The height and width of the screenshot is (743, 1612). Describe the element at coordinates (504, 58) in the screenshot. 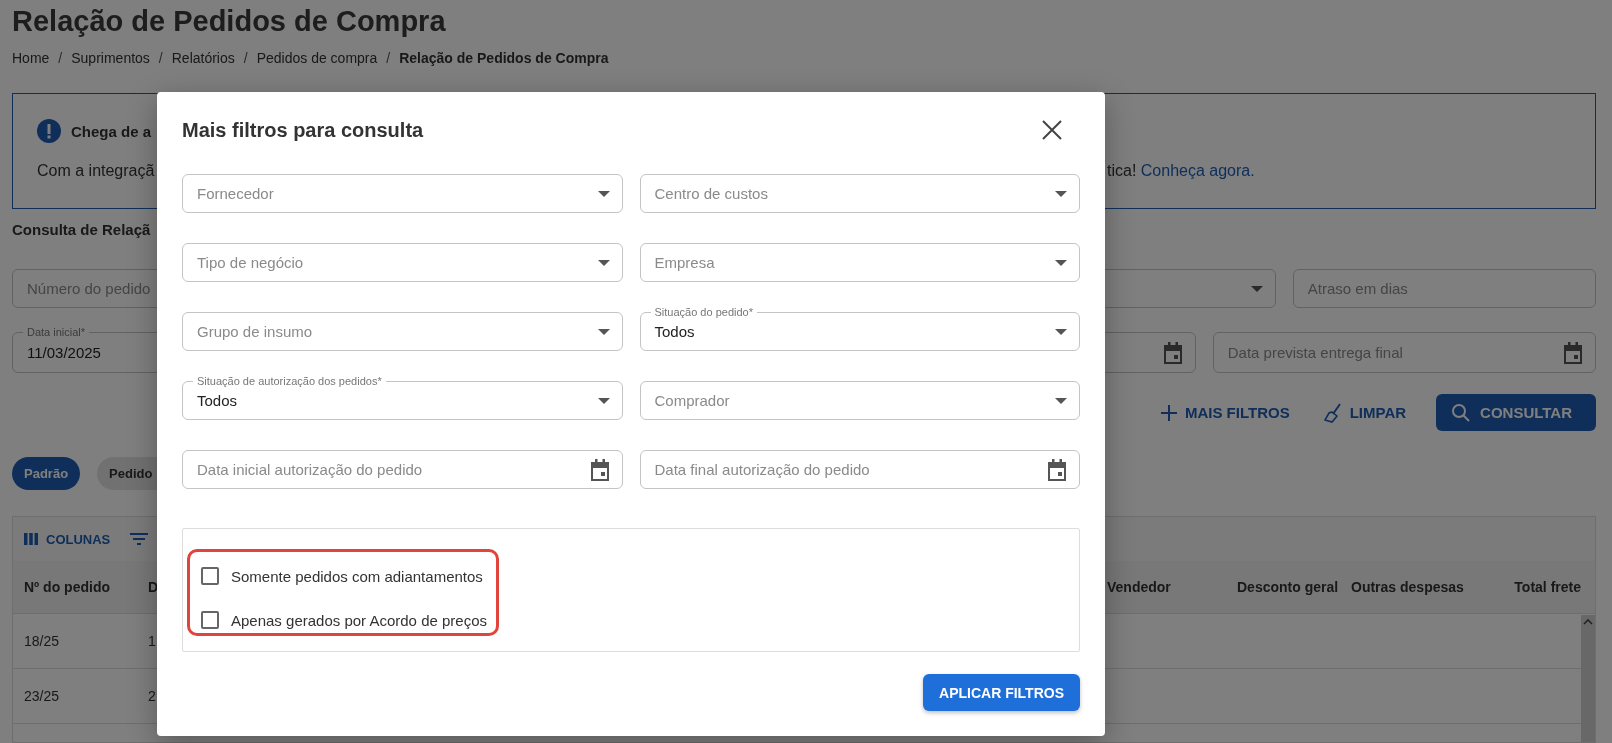

I see `breadcrumb-item: Relação de Pedidos de Compra` at that location.